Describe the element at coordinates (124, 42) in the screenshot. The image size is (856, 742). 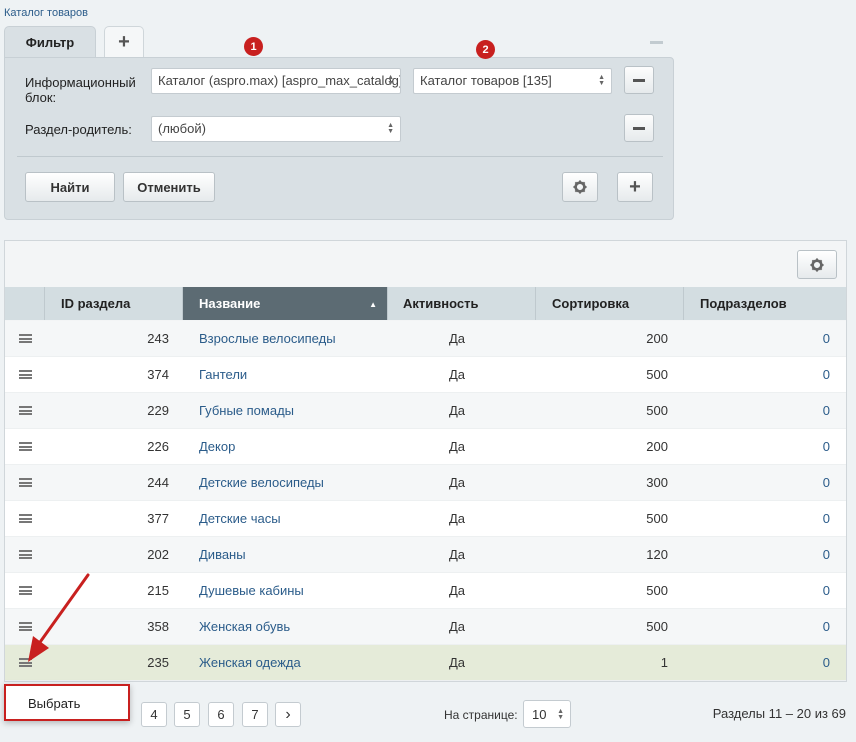
I see `add-filter-tab-button: +` at that location.